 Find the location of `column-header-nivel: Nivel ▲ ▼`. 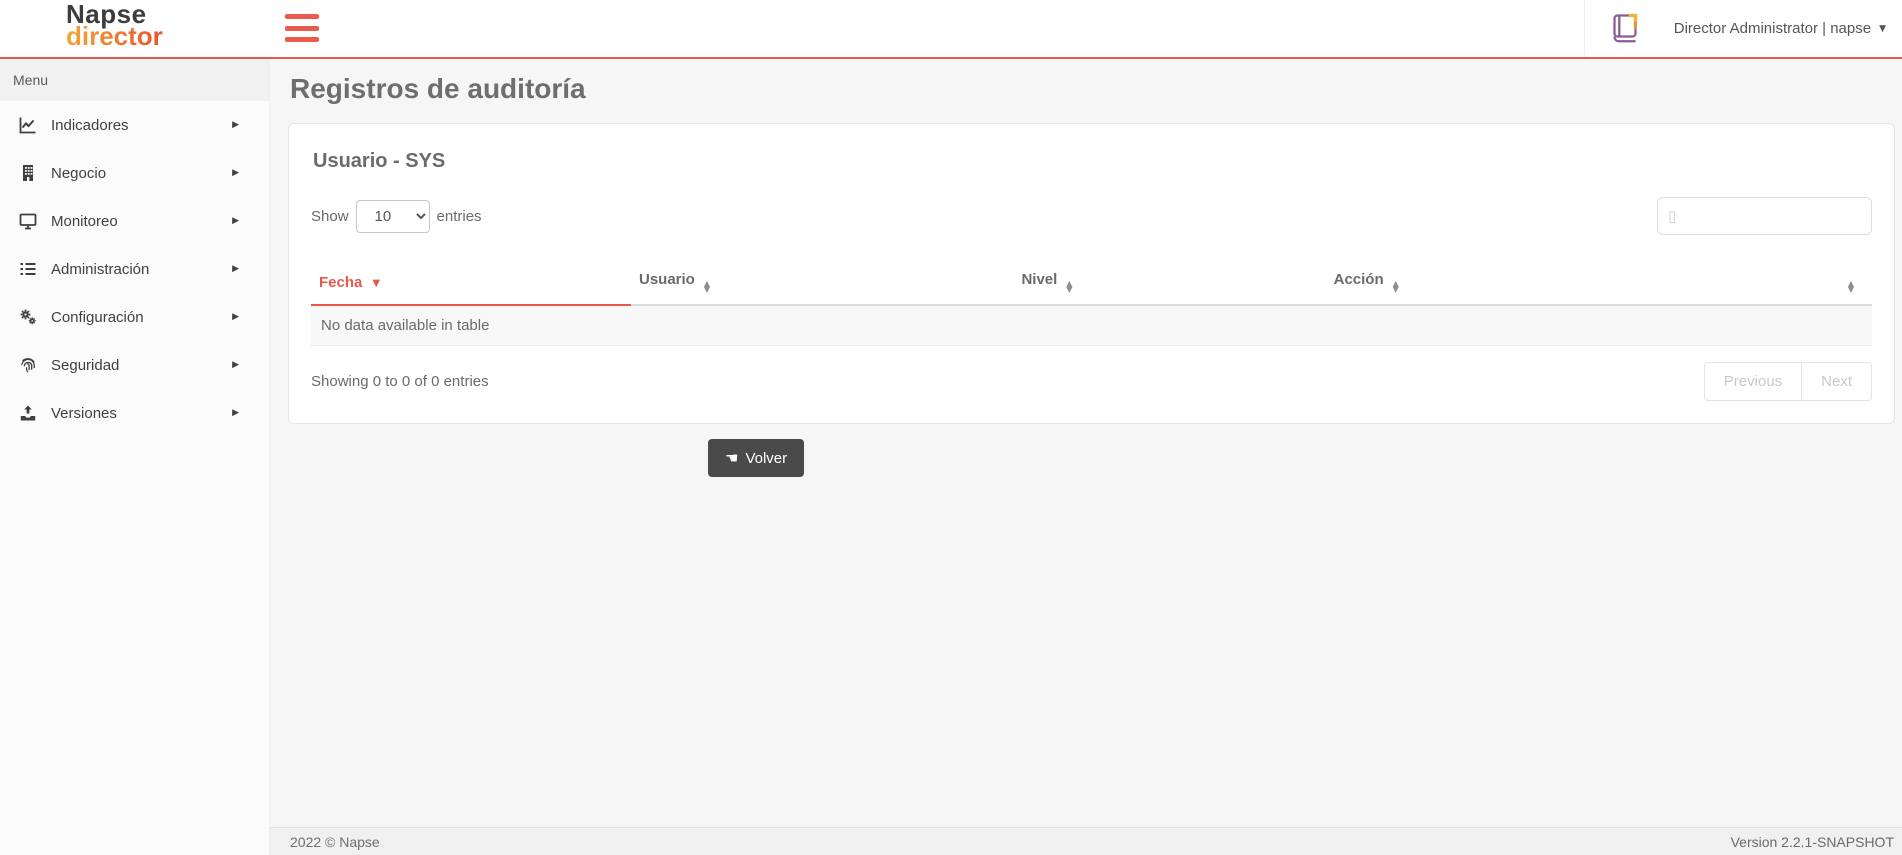

column-header-nivel: Nivel ▲ ▼ is located at coordinates (1169, 282).